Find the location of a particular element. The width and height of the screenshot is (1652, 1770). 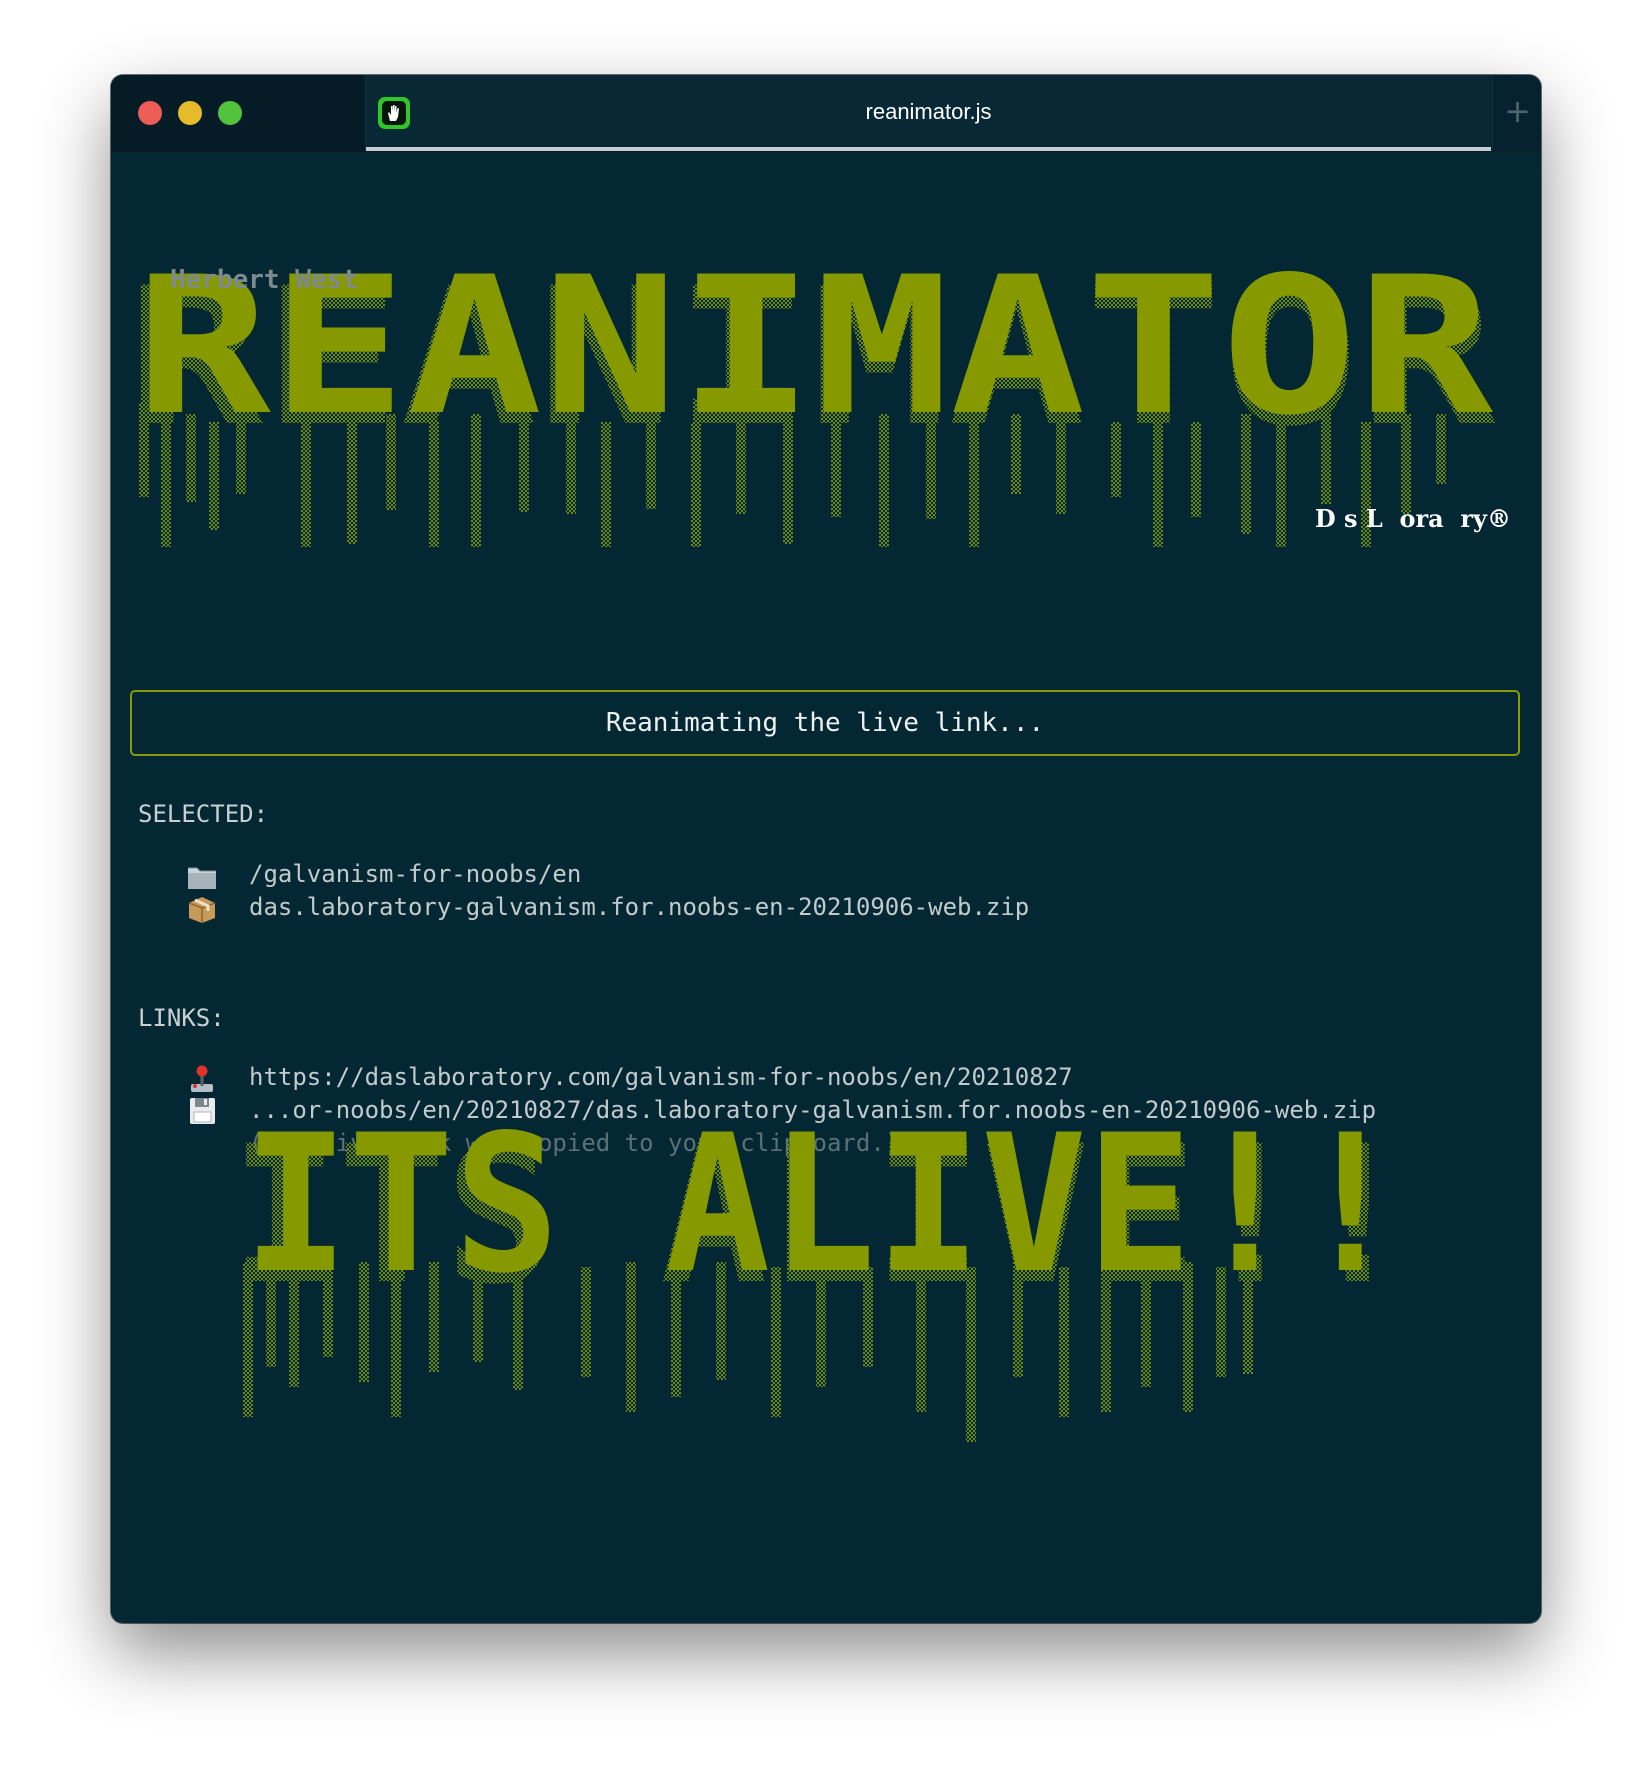

its-alive-banner: ITS ALIVE!! ITS ALIVE!! is located at coordinates (821, 1268).